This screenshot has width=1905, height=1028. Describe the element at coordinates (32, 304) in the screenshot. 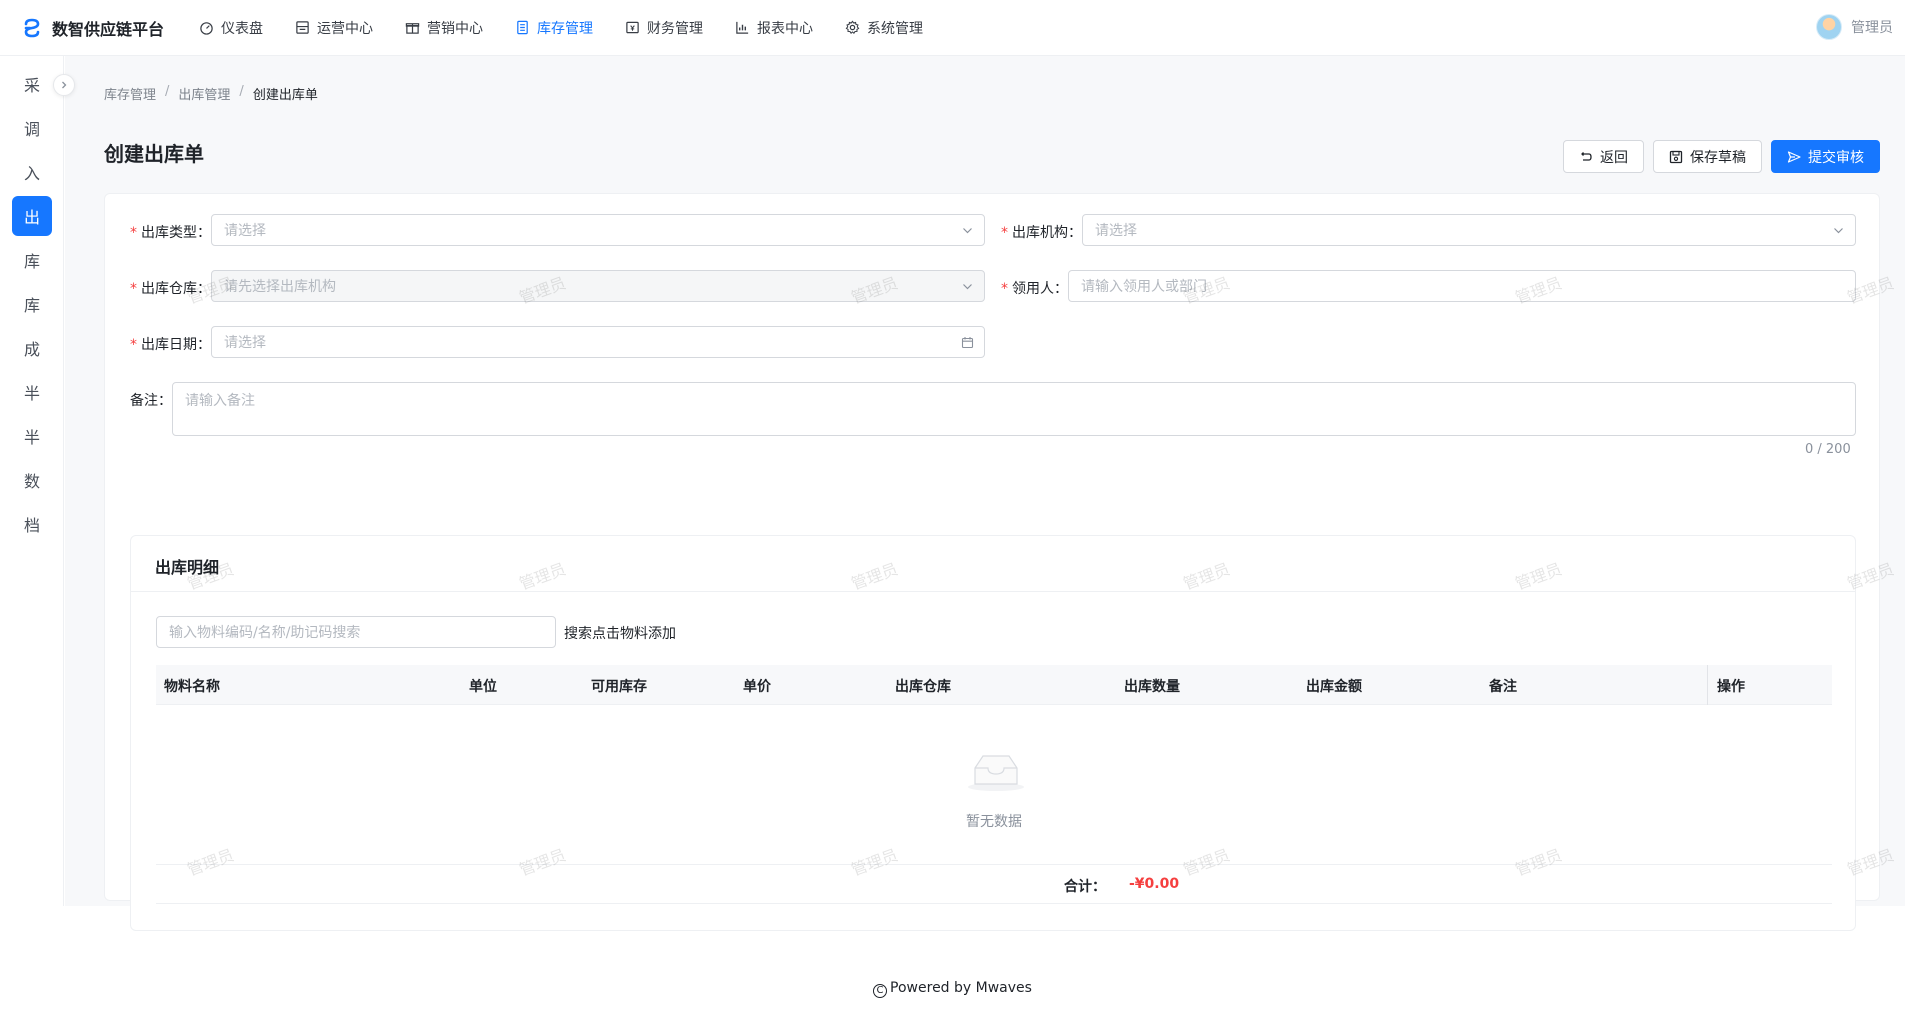

I see `sidebar-item-stock-2: 库` at that location.